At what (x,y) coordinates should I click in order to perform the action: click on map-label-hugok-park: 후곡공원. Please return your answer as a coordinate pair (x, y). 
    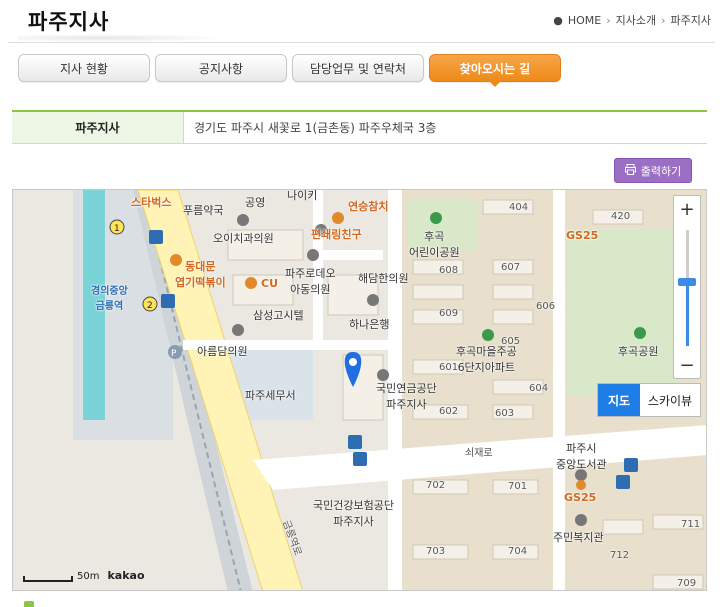
    Looking at the image, I should click on (638, 351).